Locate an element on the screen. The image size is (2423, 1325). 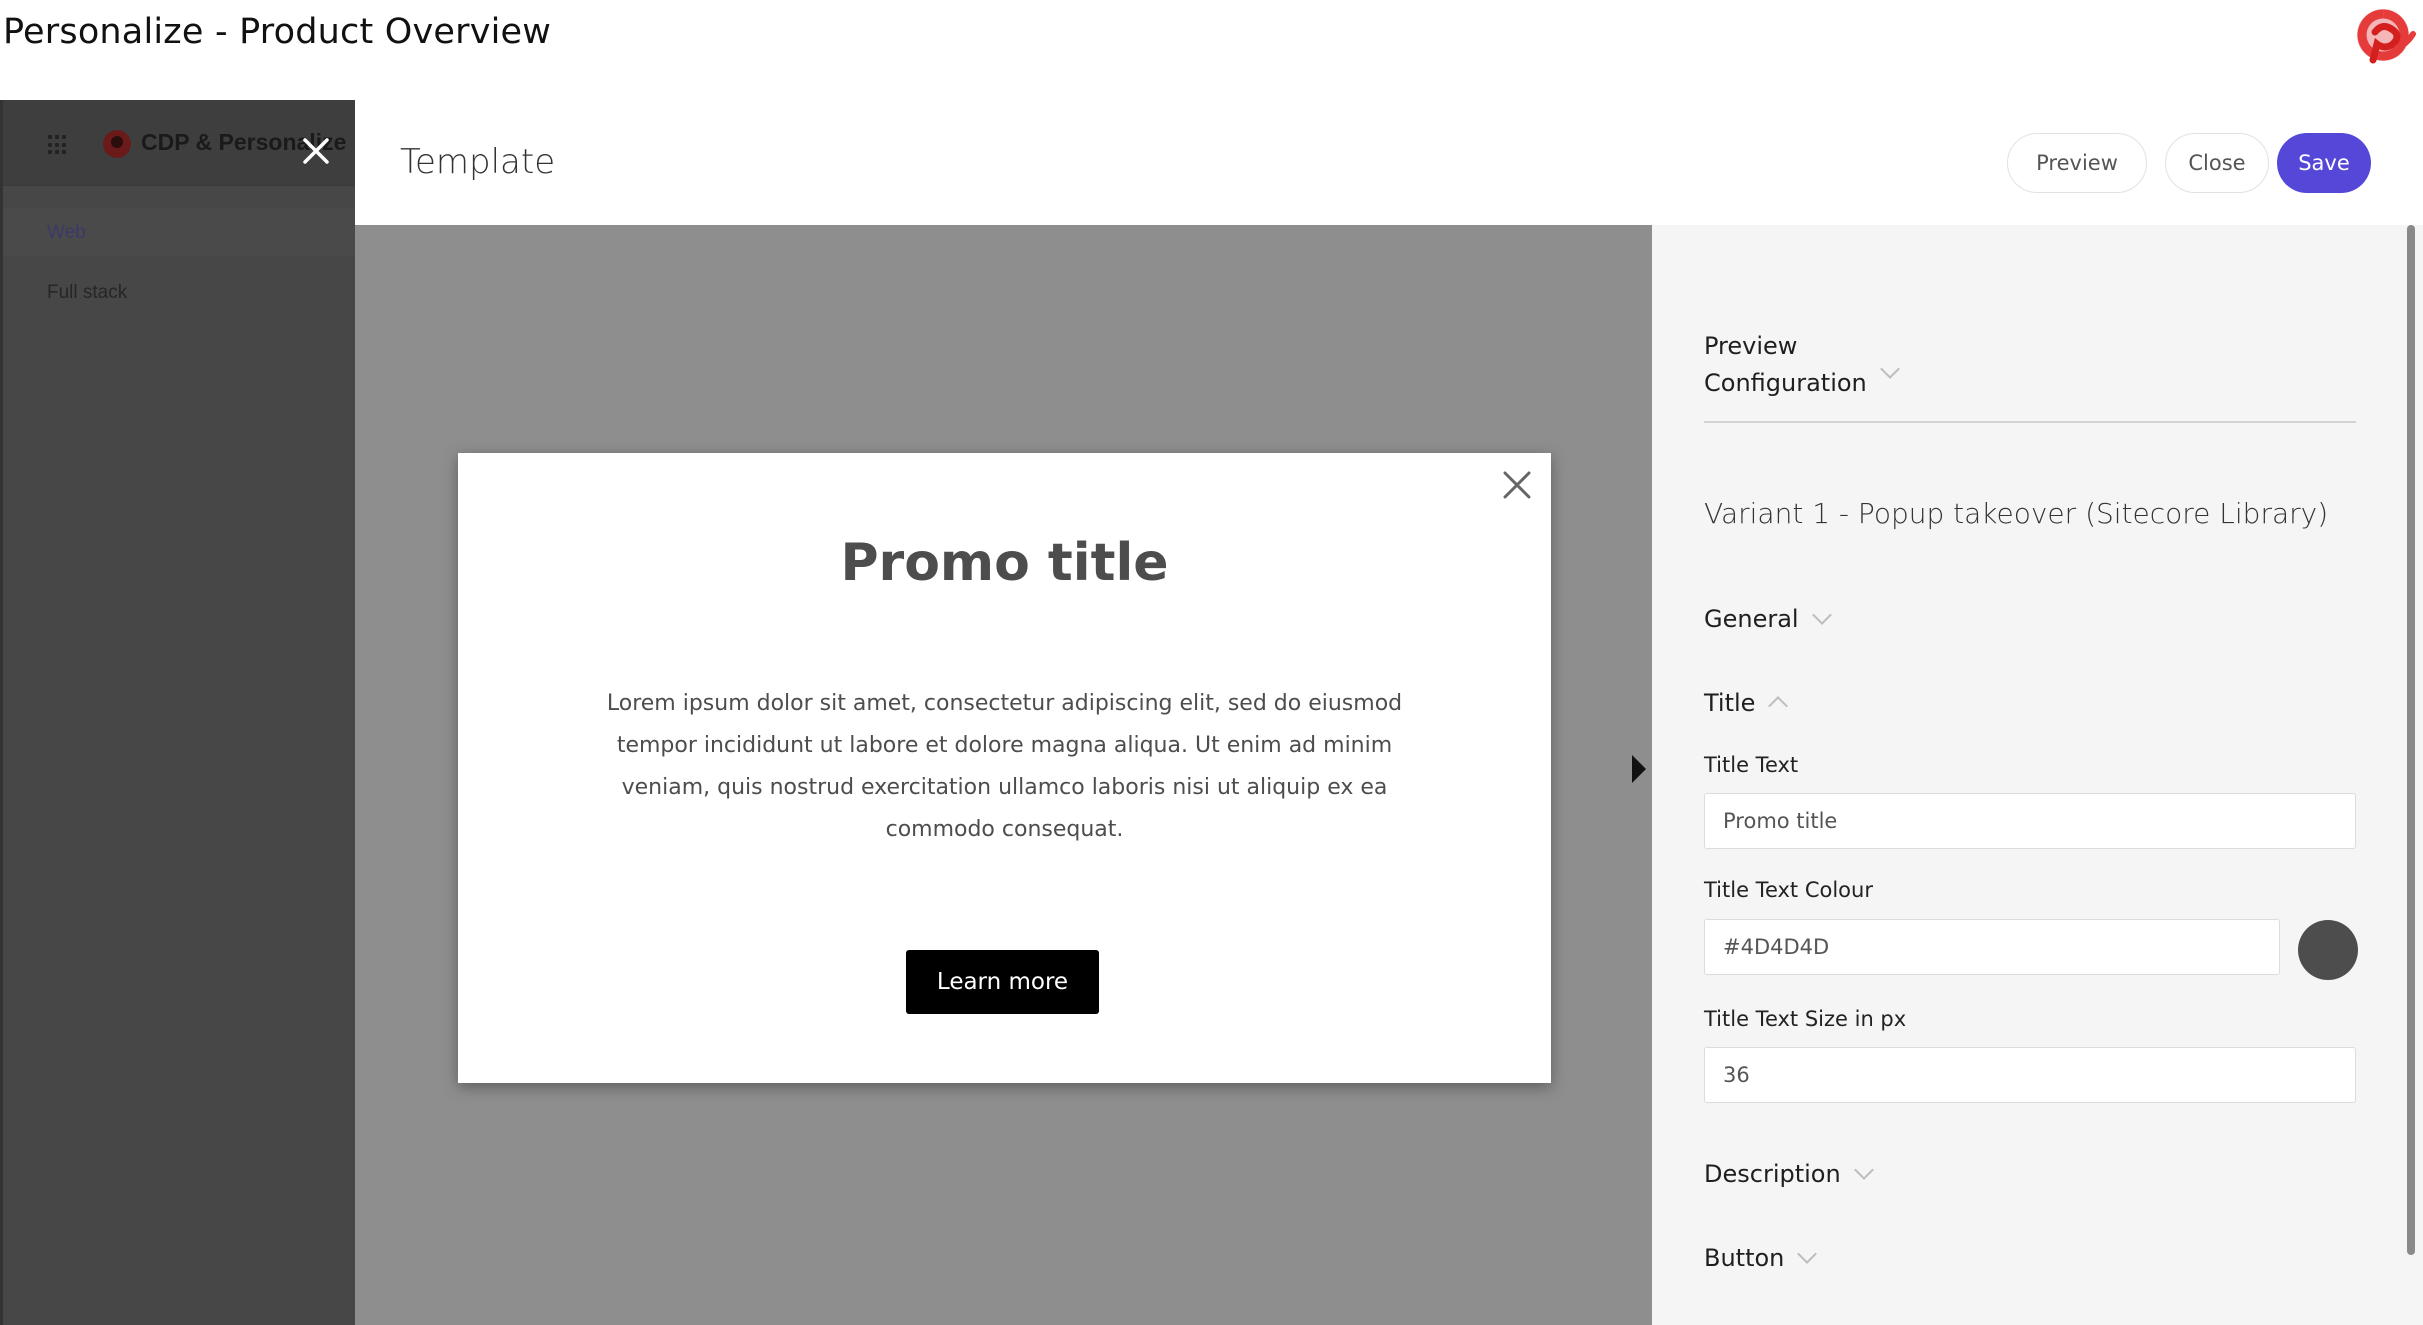
section-general-label: General is located at coordinates (1751, 619).